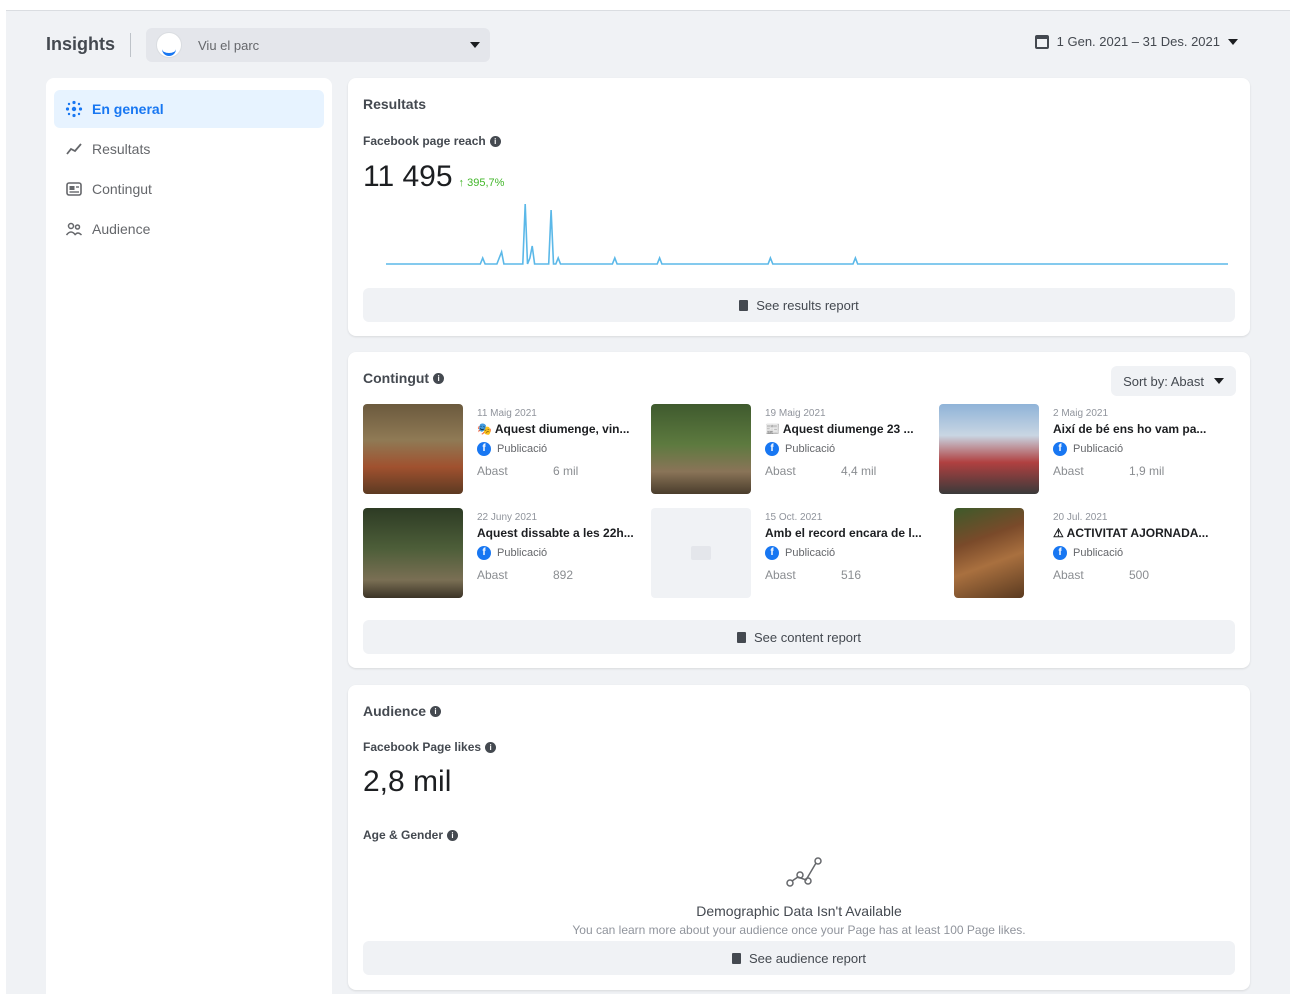  I want to click on post-metric-value: 516, so click(851, 575).